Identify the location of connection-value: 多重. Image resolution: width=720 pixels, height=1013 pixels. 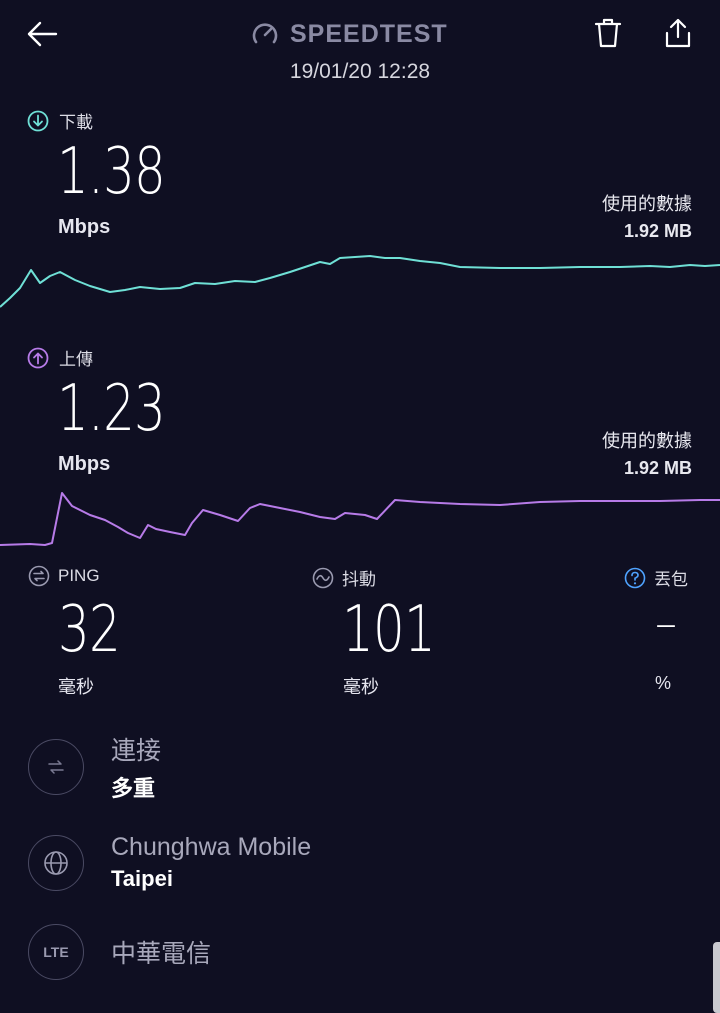
(133, 788).